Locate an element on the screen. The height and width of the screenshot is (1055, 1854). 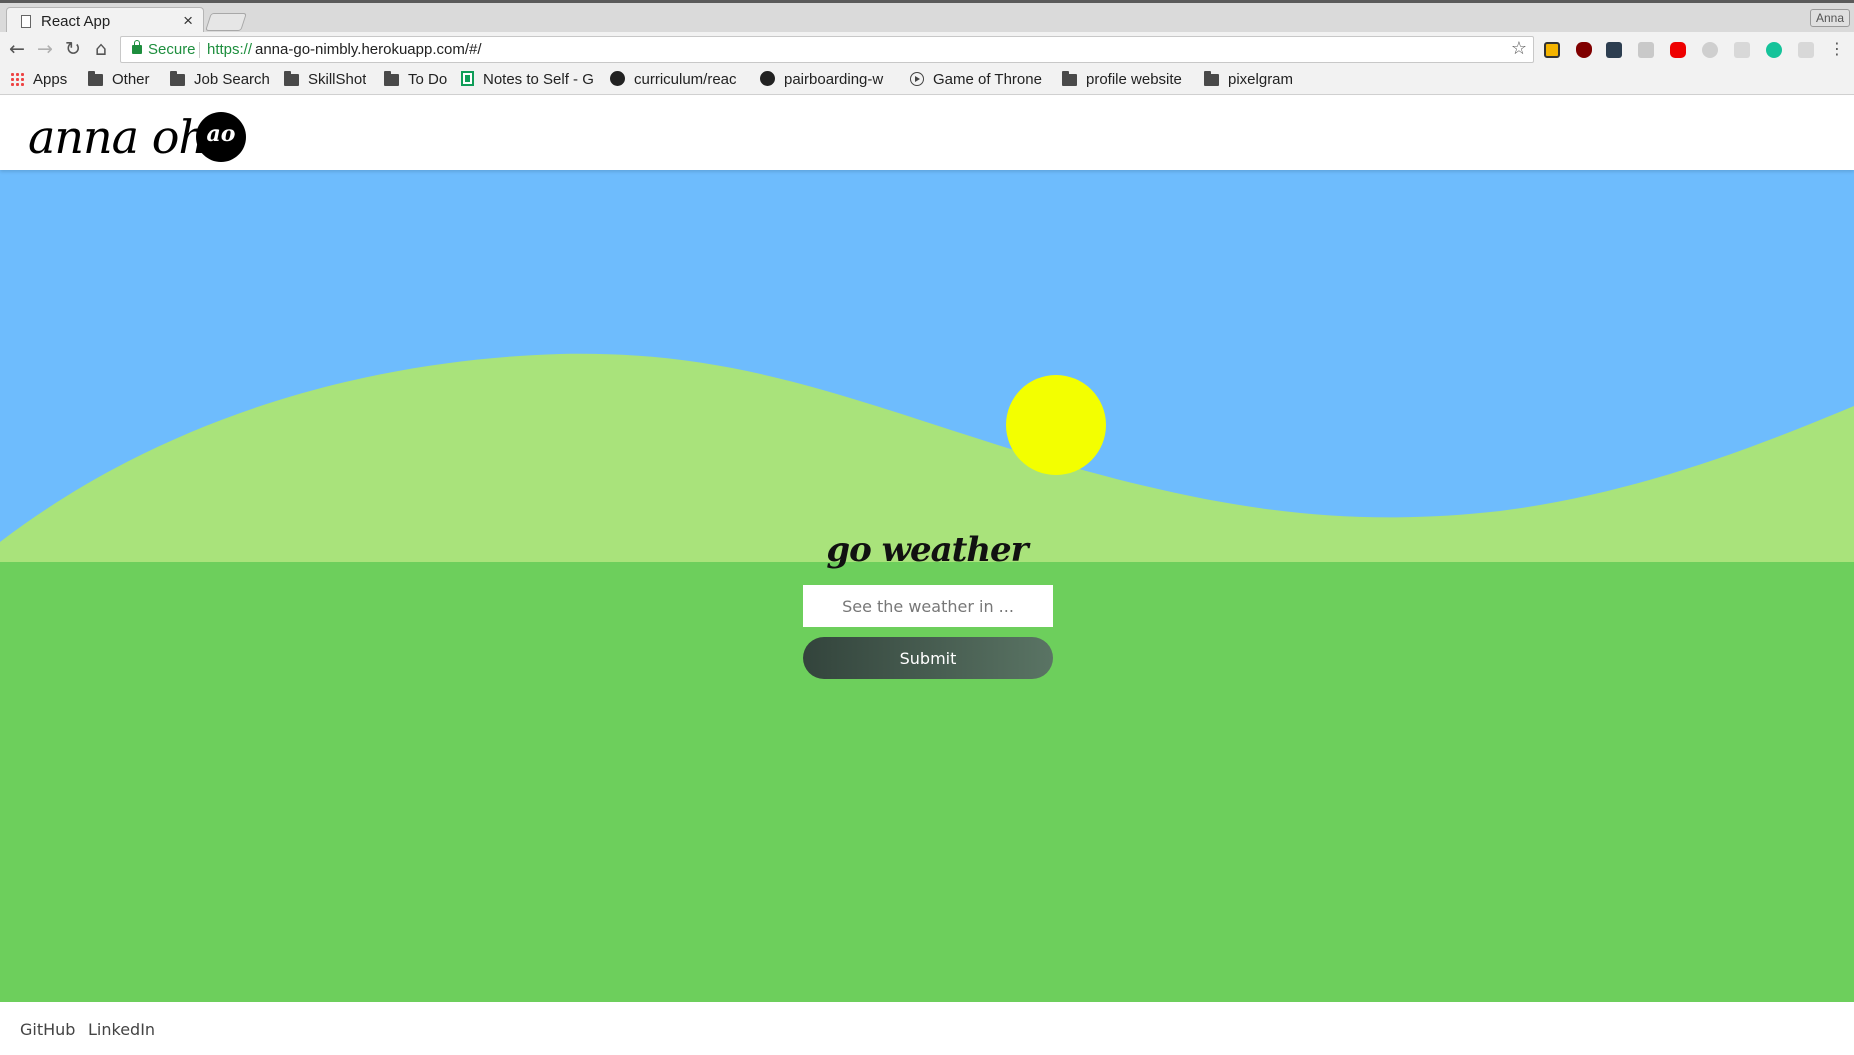
security-label: Secure is located at coordinates (172, 49).